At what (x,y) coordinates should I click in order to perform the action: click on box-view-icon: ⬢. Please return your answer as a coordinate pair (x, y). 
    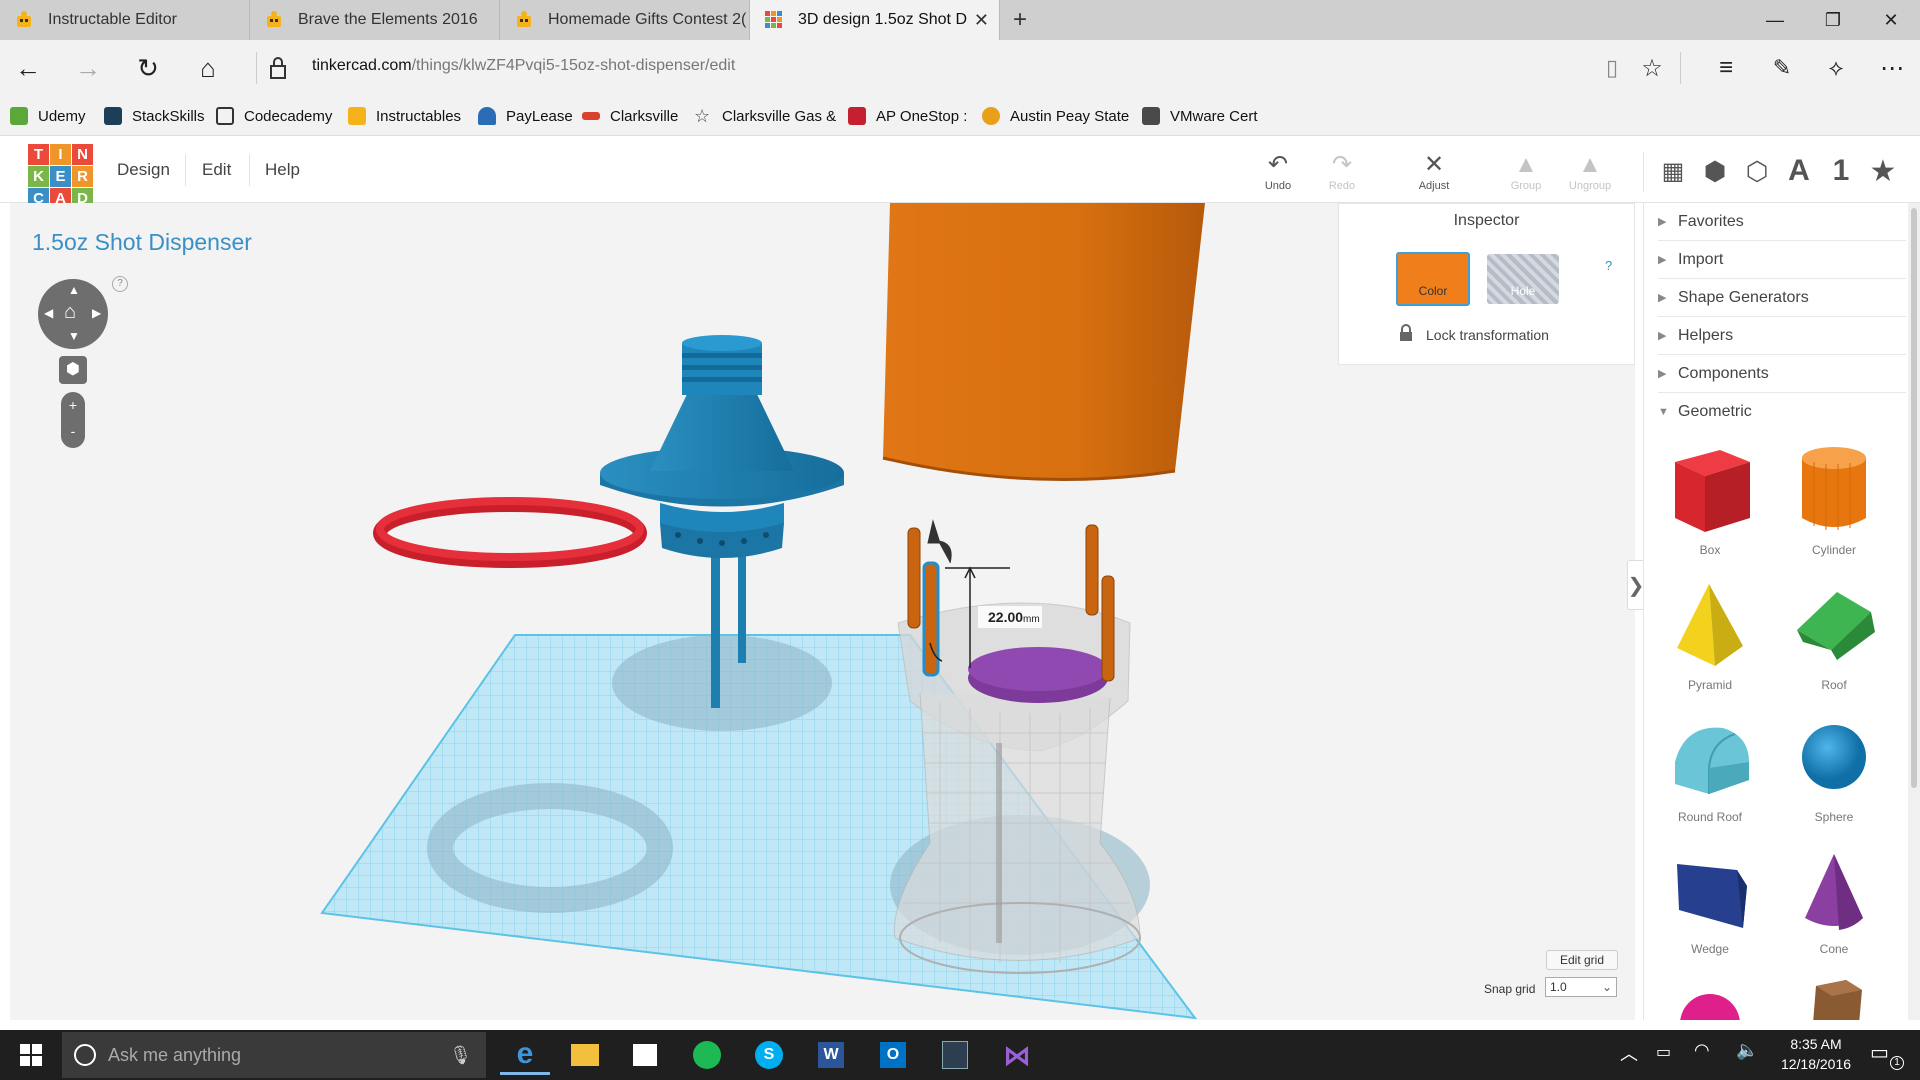
    Looking at the image, I should click on (1715, 171).